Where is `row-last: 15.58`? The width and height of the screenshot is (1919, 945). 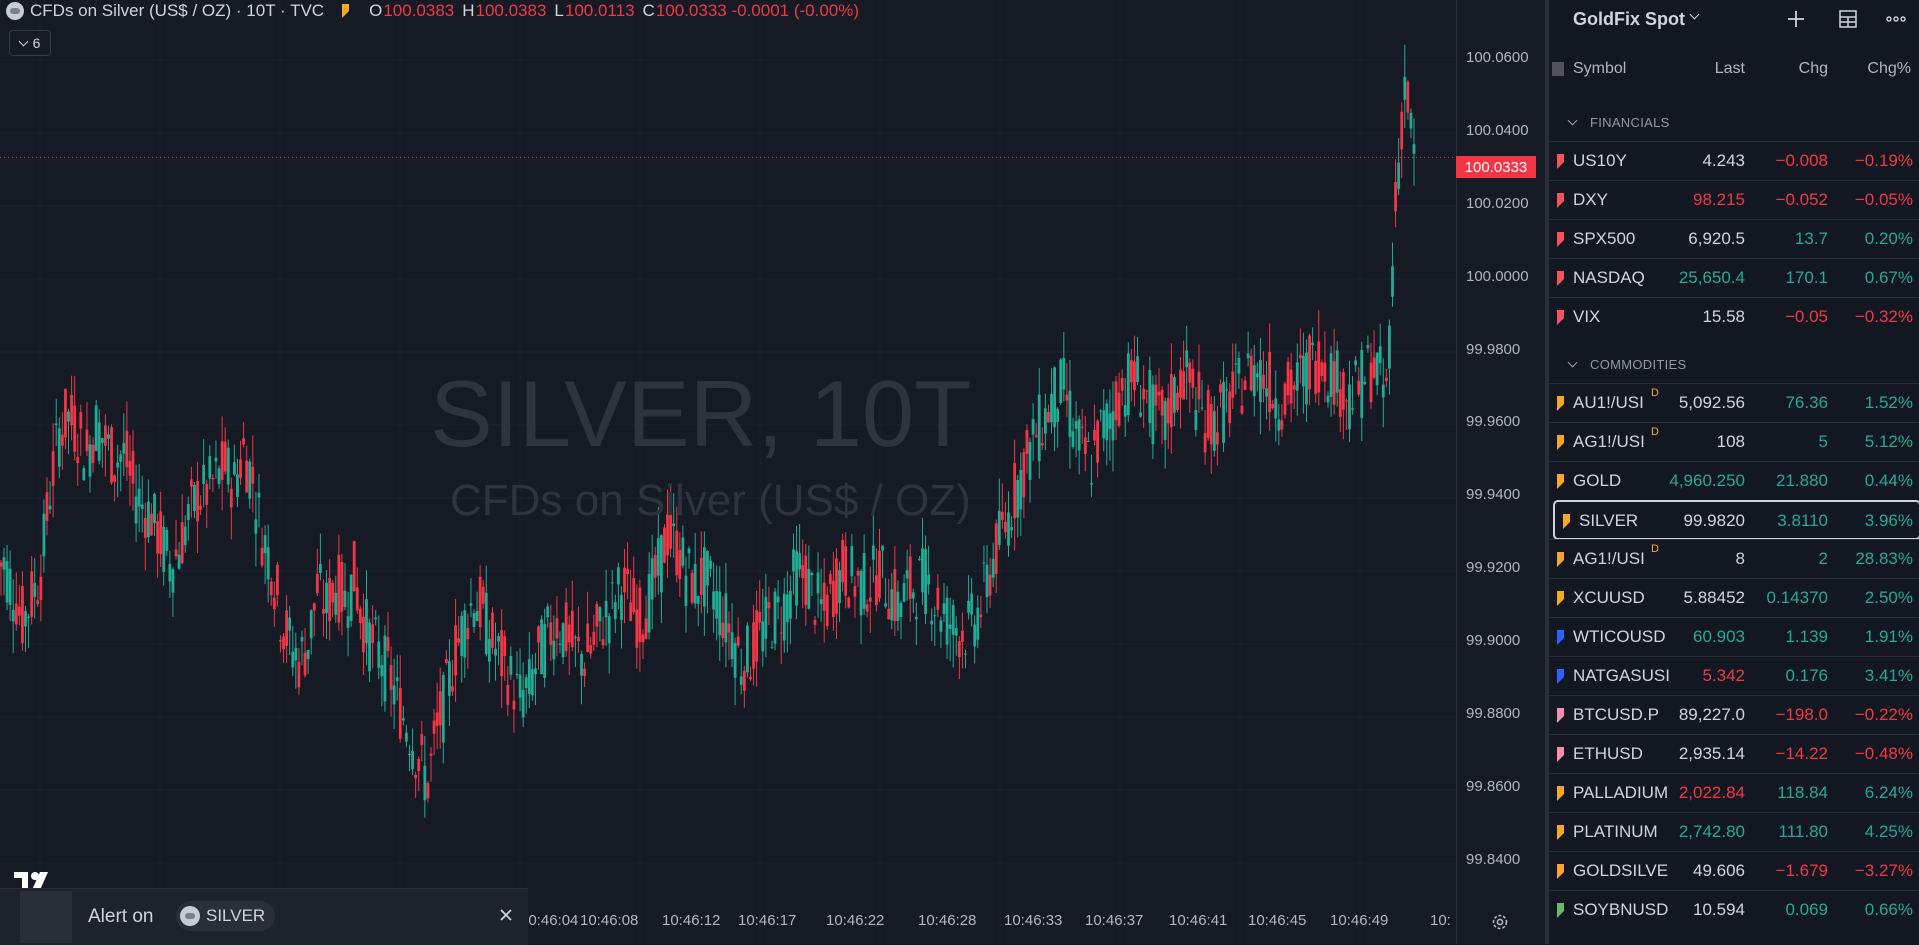 row-last: 15.58 is located at coordinates (1723, 316).